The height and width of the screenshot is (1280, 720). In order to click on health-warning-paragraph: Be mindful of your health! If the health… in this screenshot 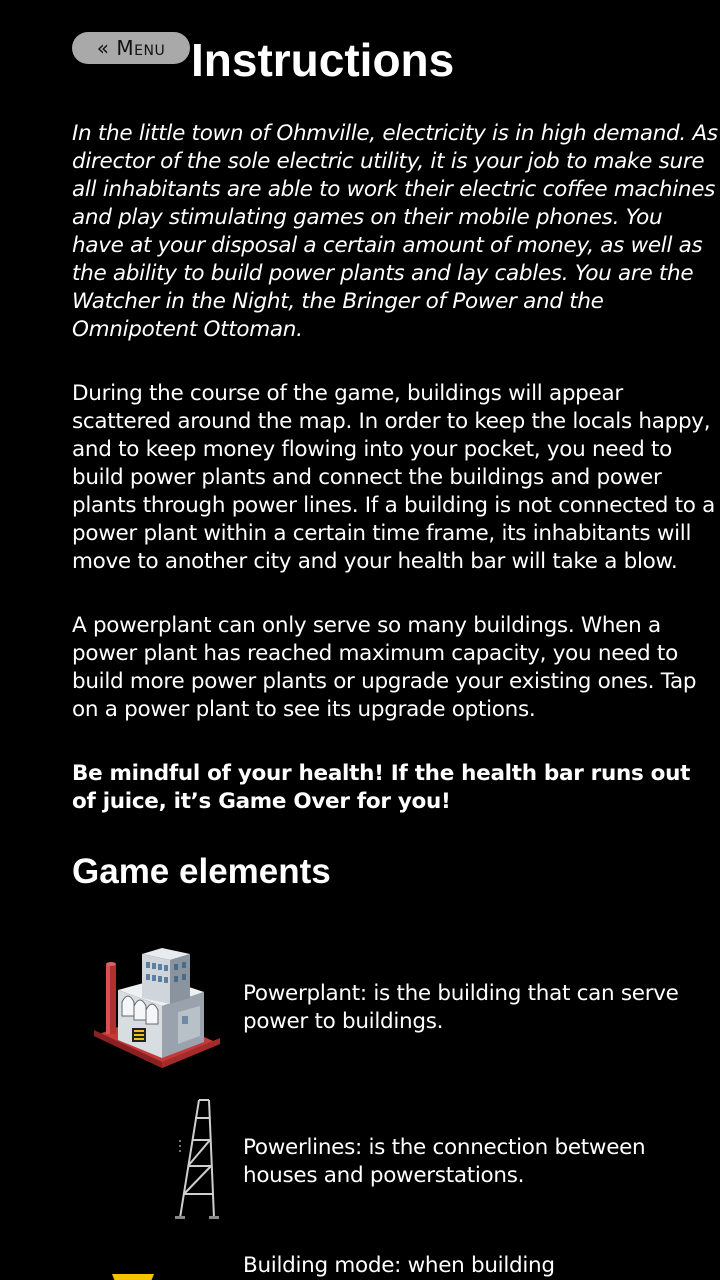, I will do `click(381, 787)`.